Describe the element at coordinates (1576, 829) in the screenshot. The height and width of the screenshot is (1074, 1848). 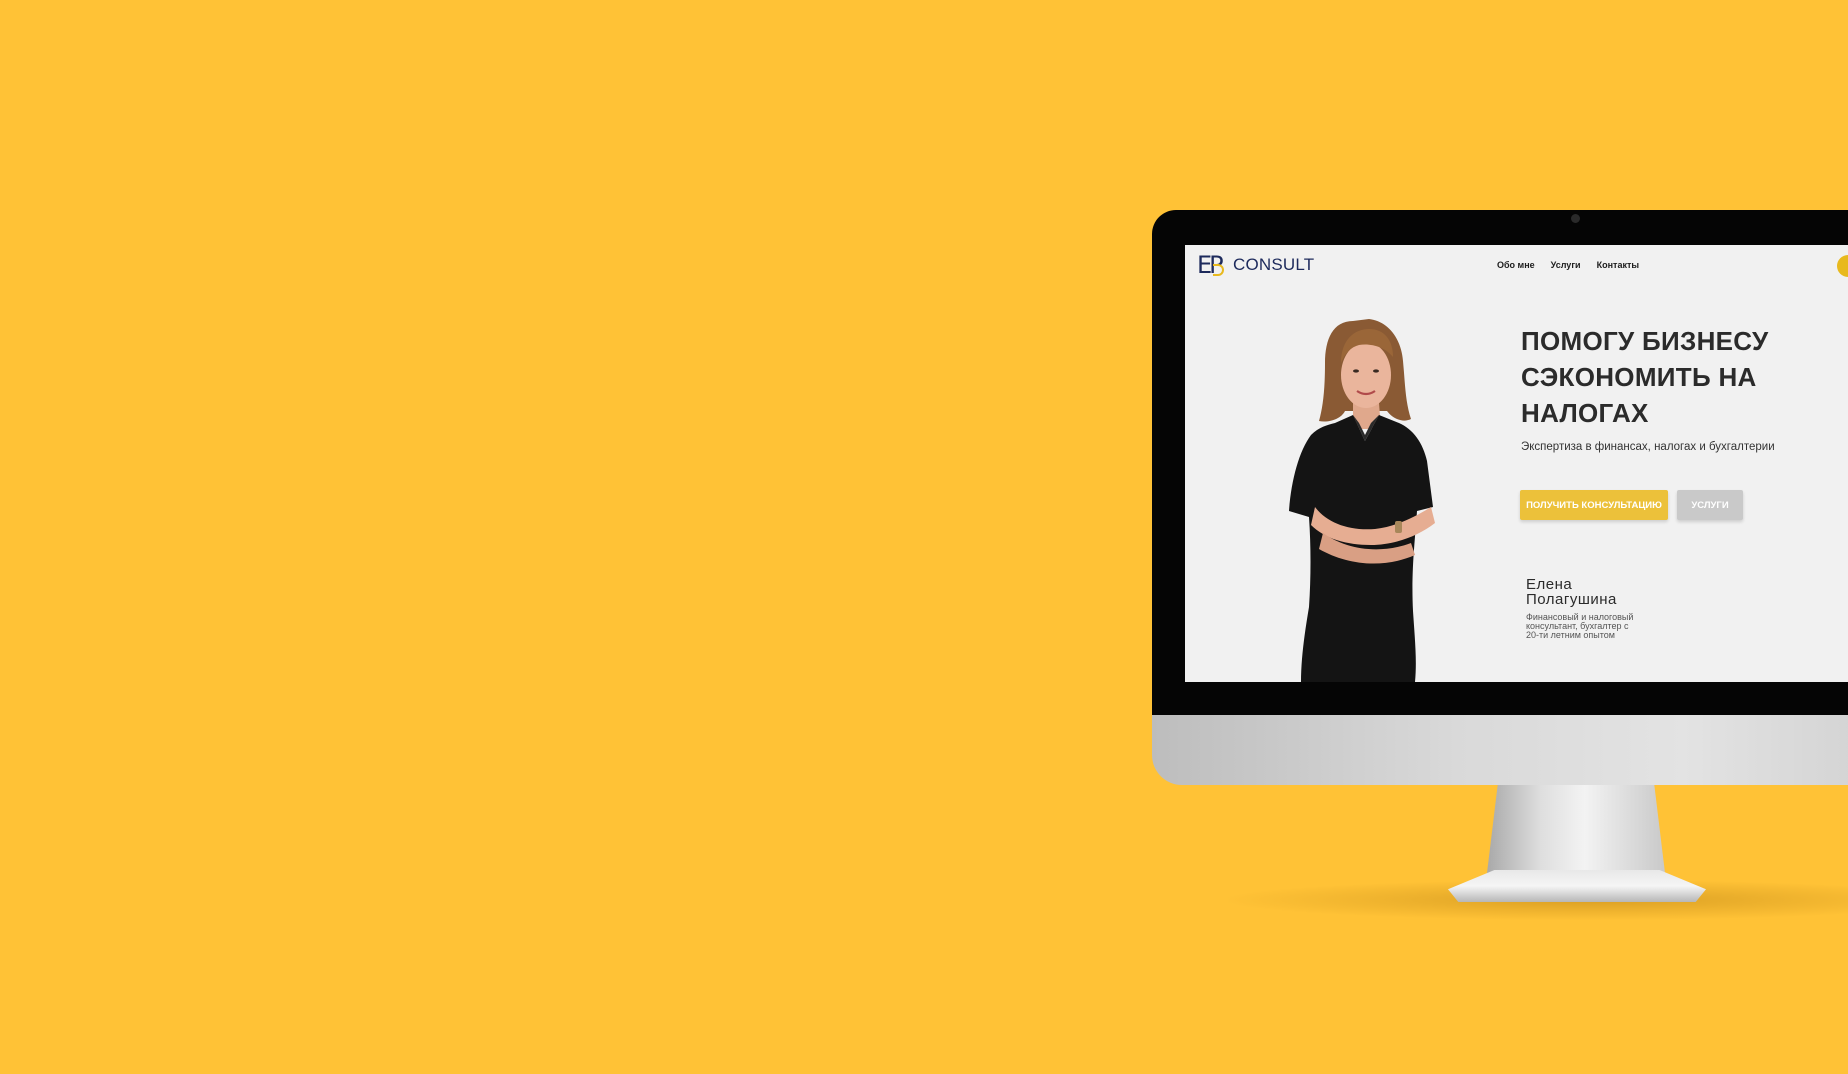
I see `monitor-stand-neck` at that location.